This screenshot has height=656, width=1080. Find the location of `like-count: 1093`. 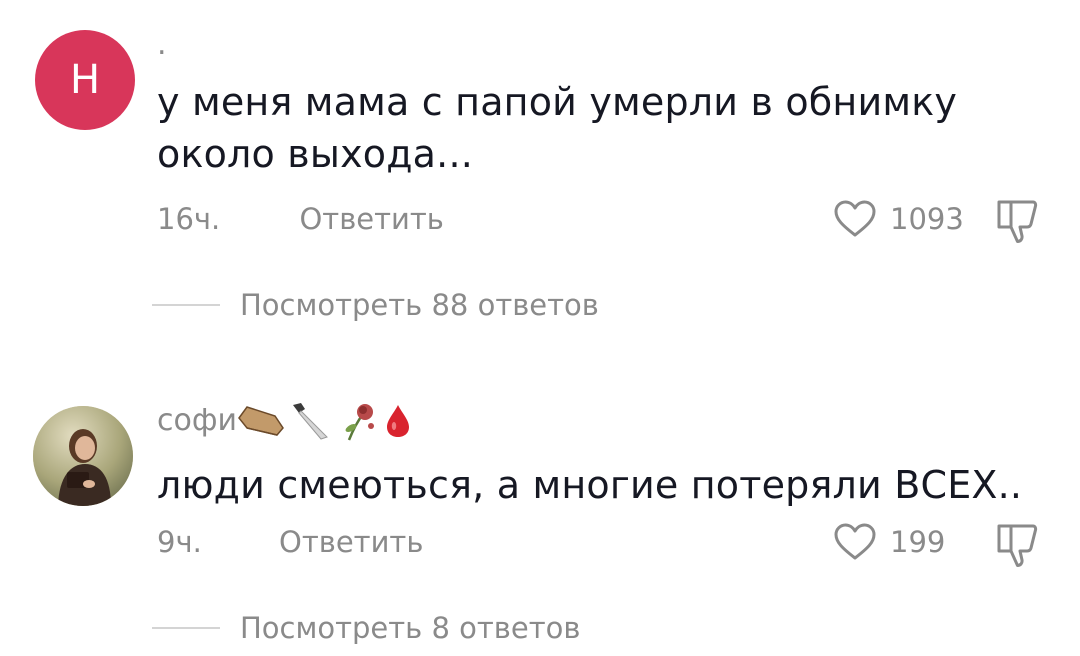

like-count: 1093 is located at coordinates (927, 219).